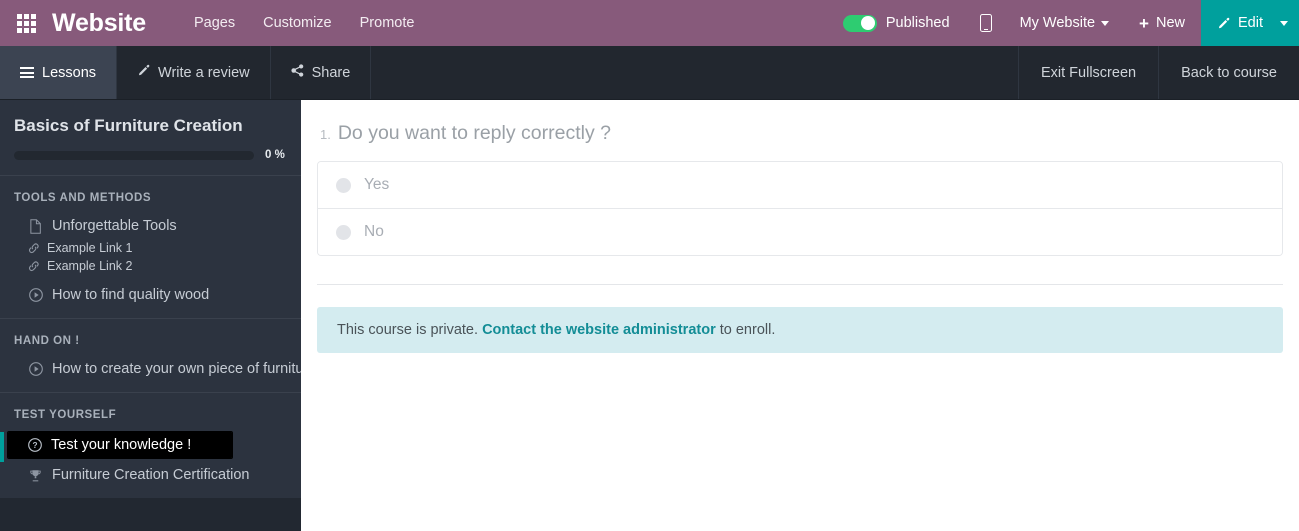 This screenshot has width=1299, height=531. Describe the element at coordinates (801, 133) in the screenshot. I see `question-heading: 1. Do you want to reply correctly ?` at that location.